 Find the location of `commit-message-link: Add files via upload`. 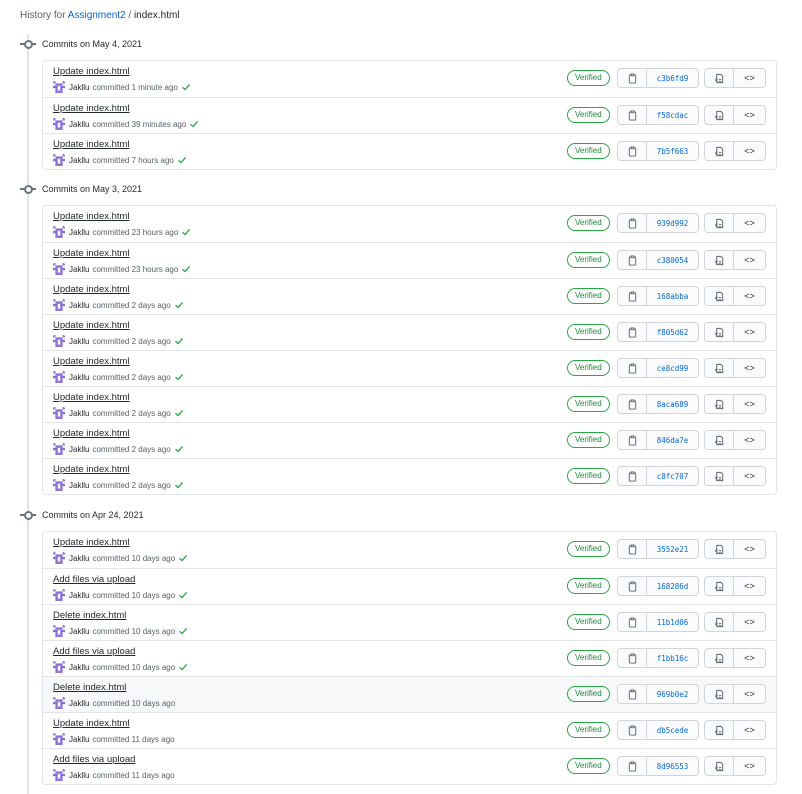

commit-message-link: Add files via upload is located at coordinates (94, 651).